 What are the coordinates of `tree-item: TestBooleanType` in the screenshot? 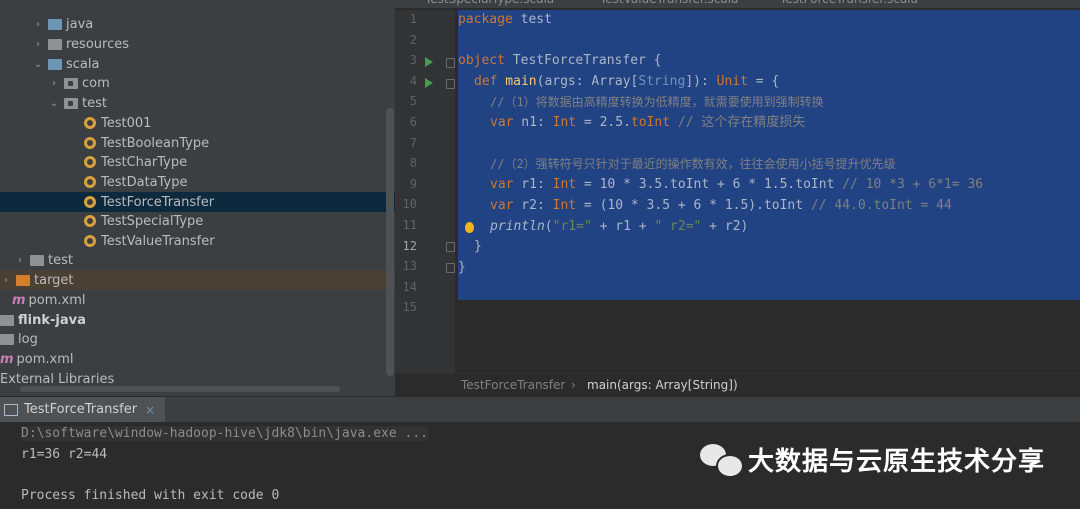 It's located at (197, 143).